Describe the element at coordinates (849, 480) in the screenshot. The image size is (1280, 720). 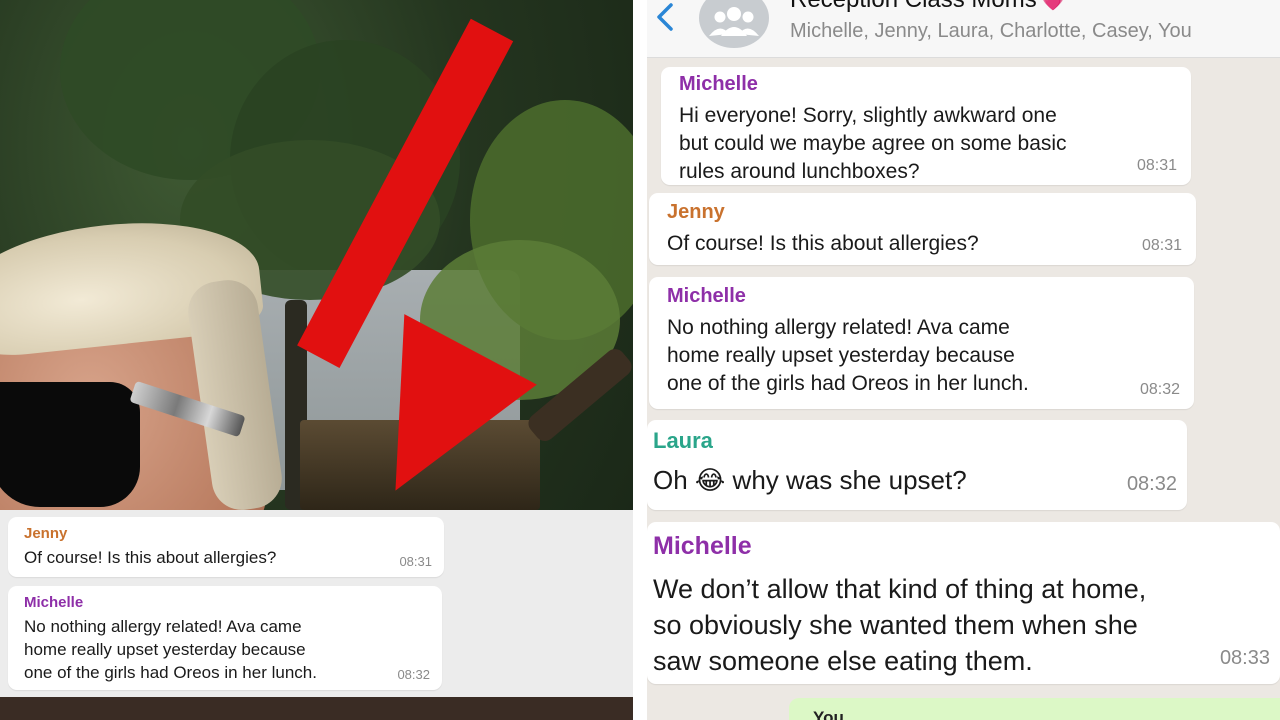
I see `message-text-after: why was she upset?` at that location.